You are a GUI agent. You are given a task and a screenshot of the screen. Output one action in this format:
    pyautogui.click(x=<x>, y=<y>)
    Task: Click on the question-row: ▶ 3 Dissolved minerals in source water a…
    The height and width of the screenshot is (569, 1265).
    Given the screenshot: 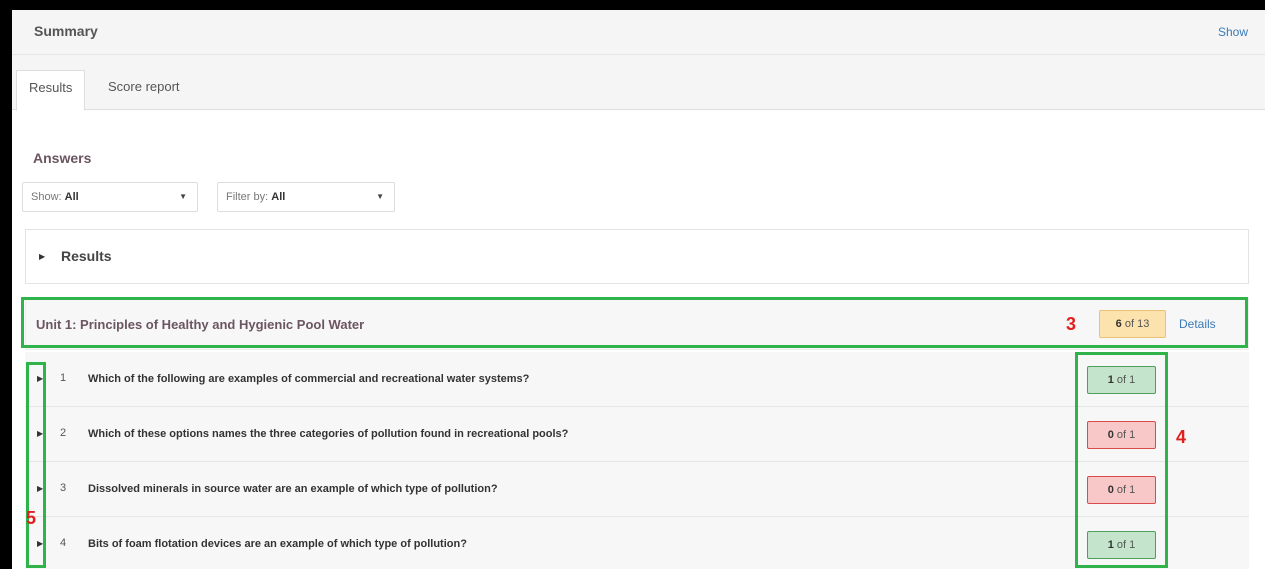 What is the action you would take?
    pyautogui.click(x=637, y=489)
    